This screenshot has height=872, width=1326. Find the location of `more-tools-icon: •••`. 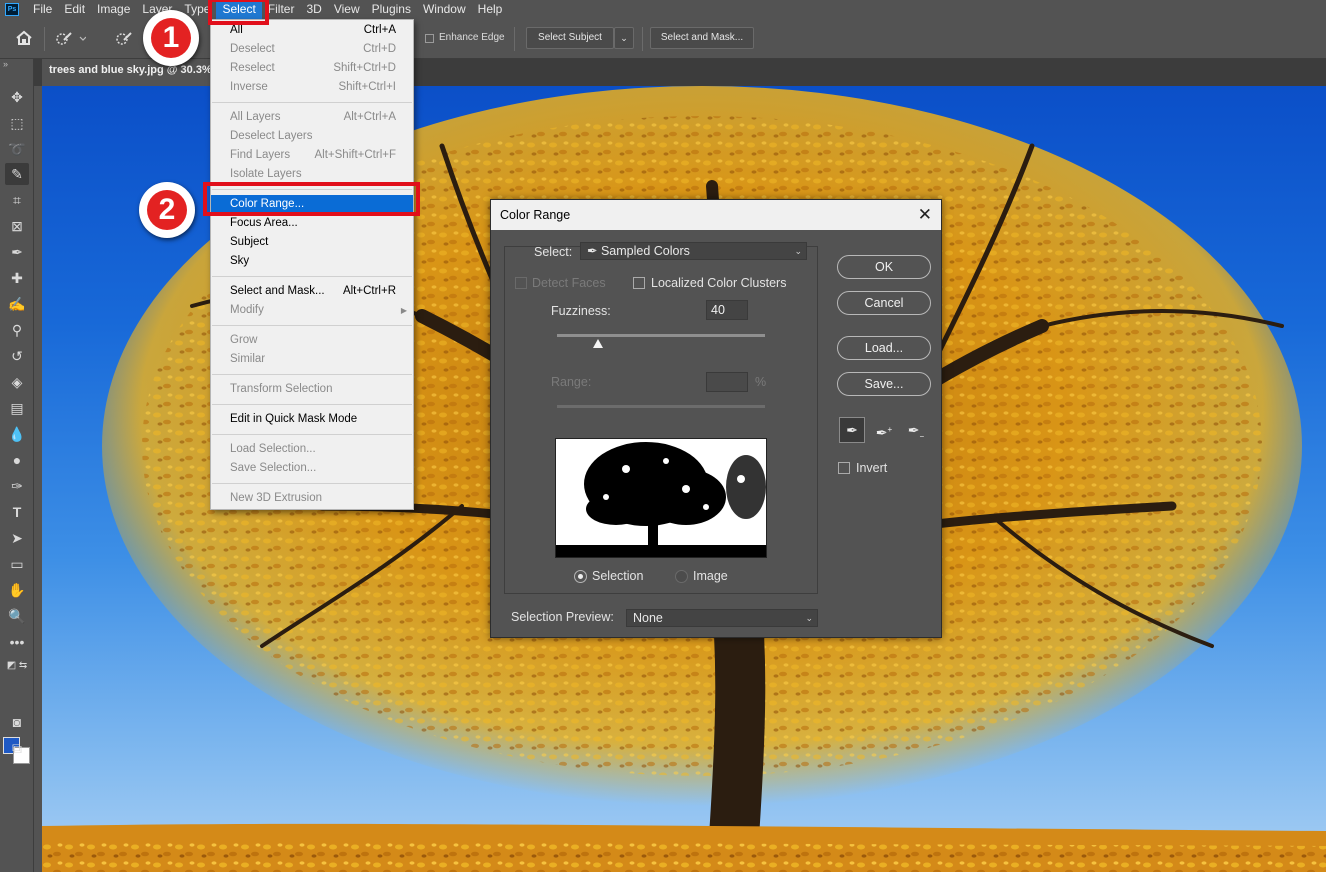

more-tools-icon: ••• is located at coordinates (17, 642).